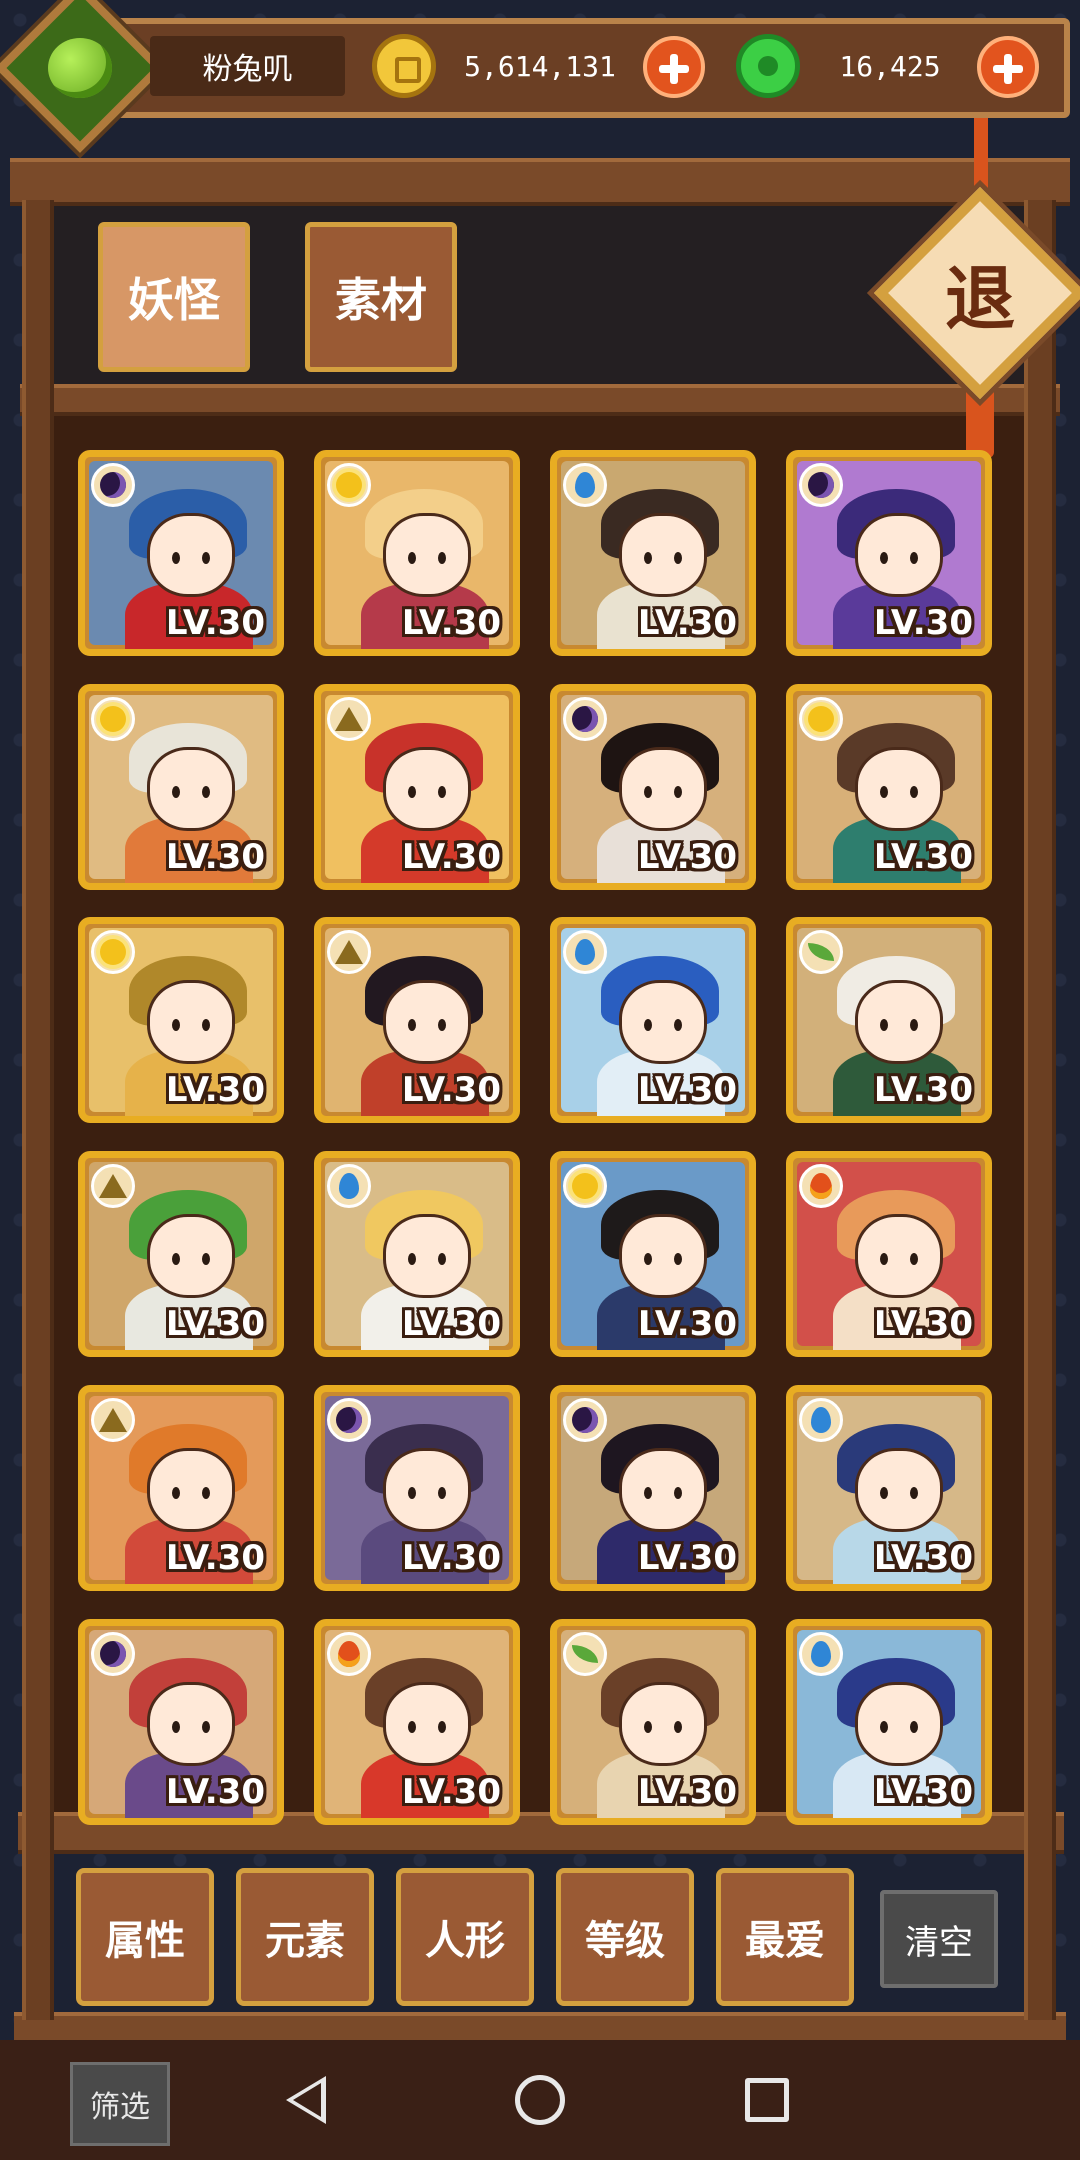 This screenshot has width=1080, height=2160. Describe the element at coordinates (174, 297) in the screenshot. I see `tab-yokai: 妖怪` at that location.